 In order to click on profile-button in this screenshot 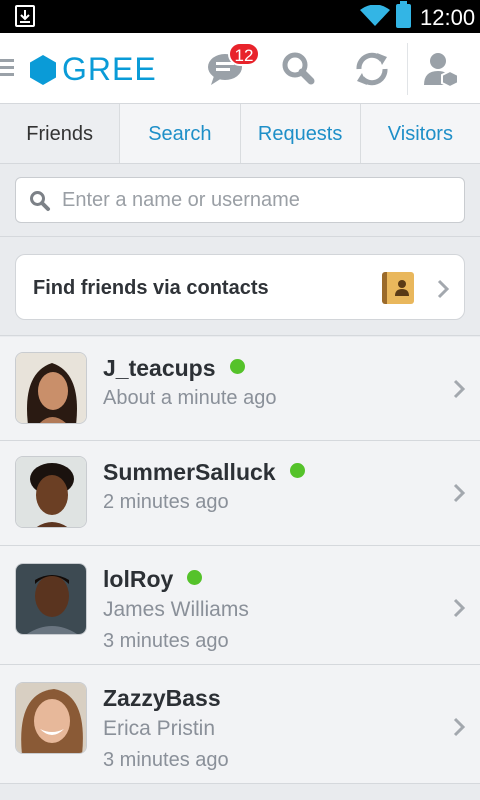, I will do `click(442, 69)`.